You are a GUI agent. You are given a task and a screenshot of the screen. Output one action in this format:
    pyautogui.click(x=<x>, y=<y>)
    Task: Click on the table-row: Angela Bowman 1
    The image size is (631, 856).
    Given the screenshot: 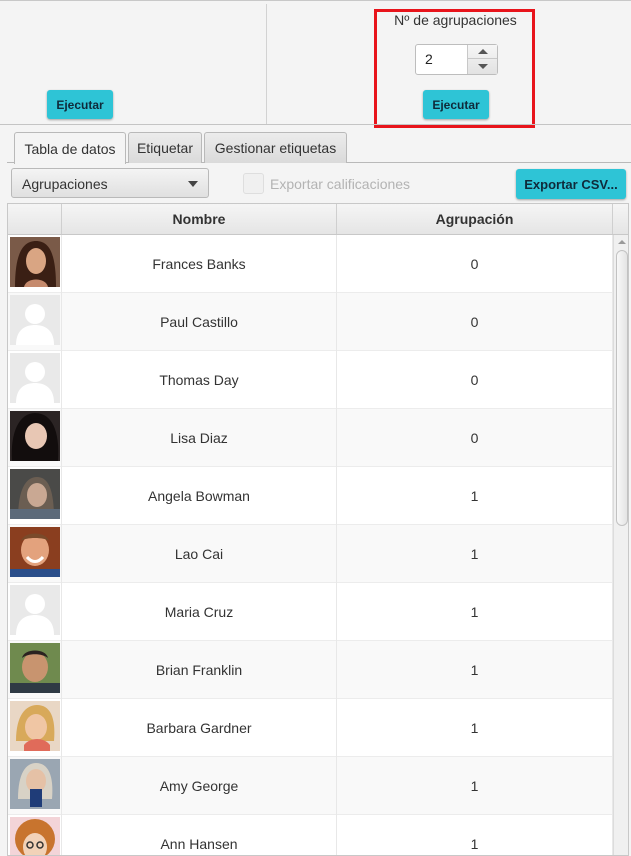 What is the action you would take?
    pyautogui.click(x=310, y=496)
    